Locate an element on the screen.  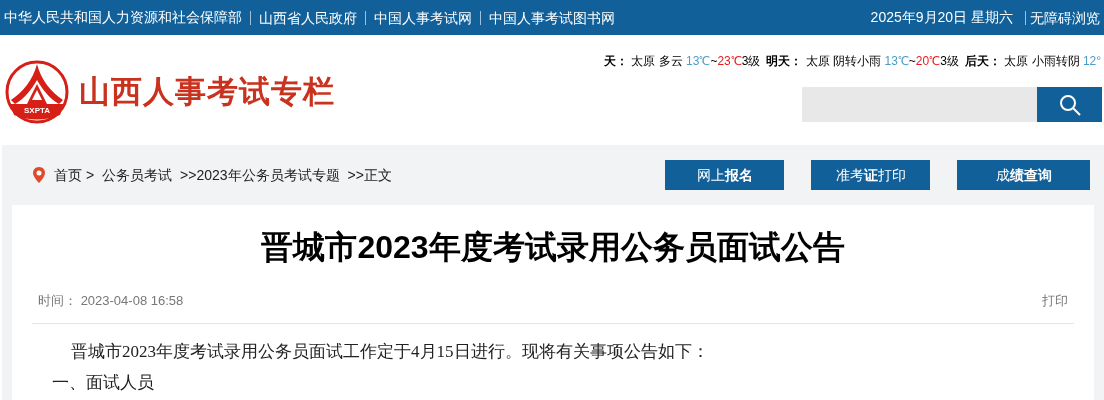
breadcrumb-link: >>正文 is located at coordinates (369, 175).